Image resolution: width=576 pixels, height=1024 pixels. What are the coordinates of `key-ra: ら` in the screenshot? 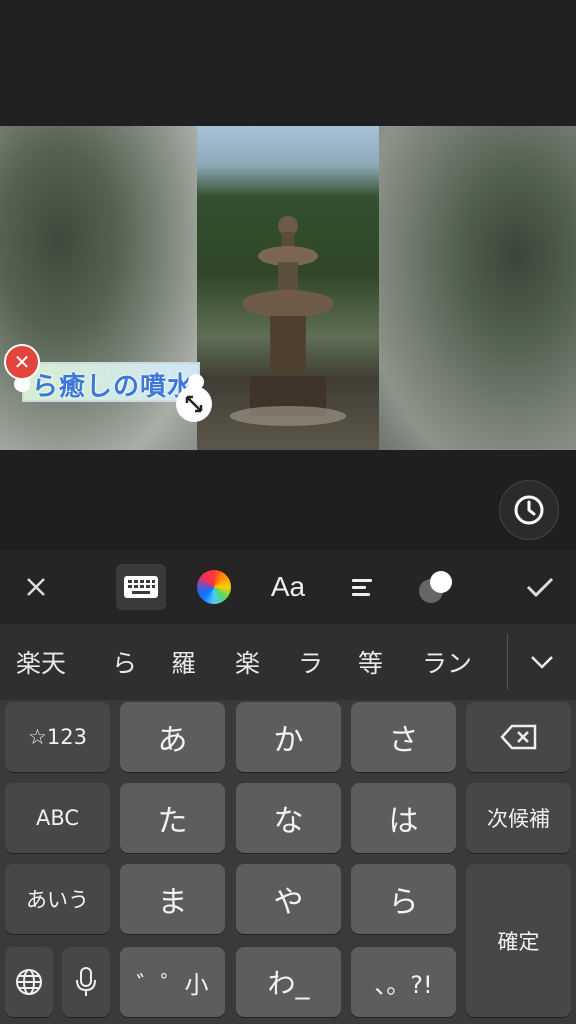 It's located at (403, 899).